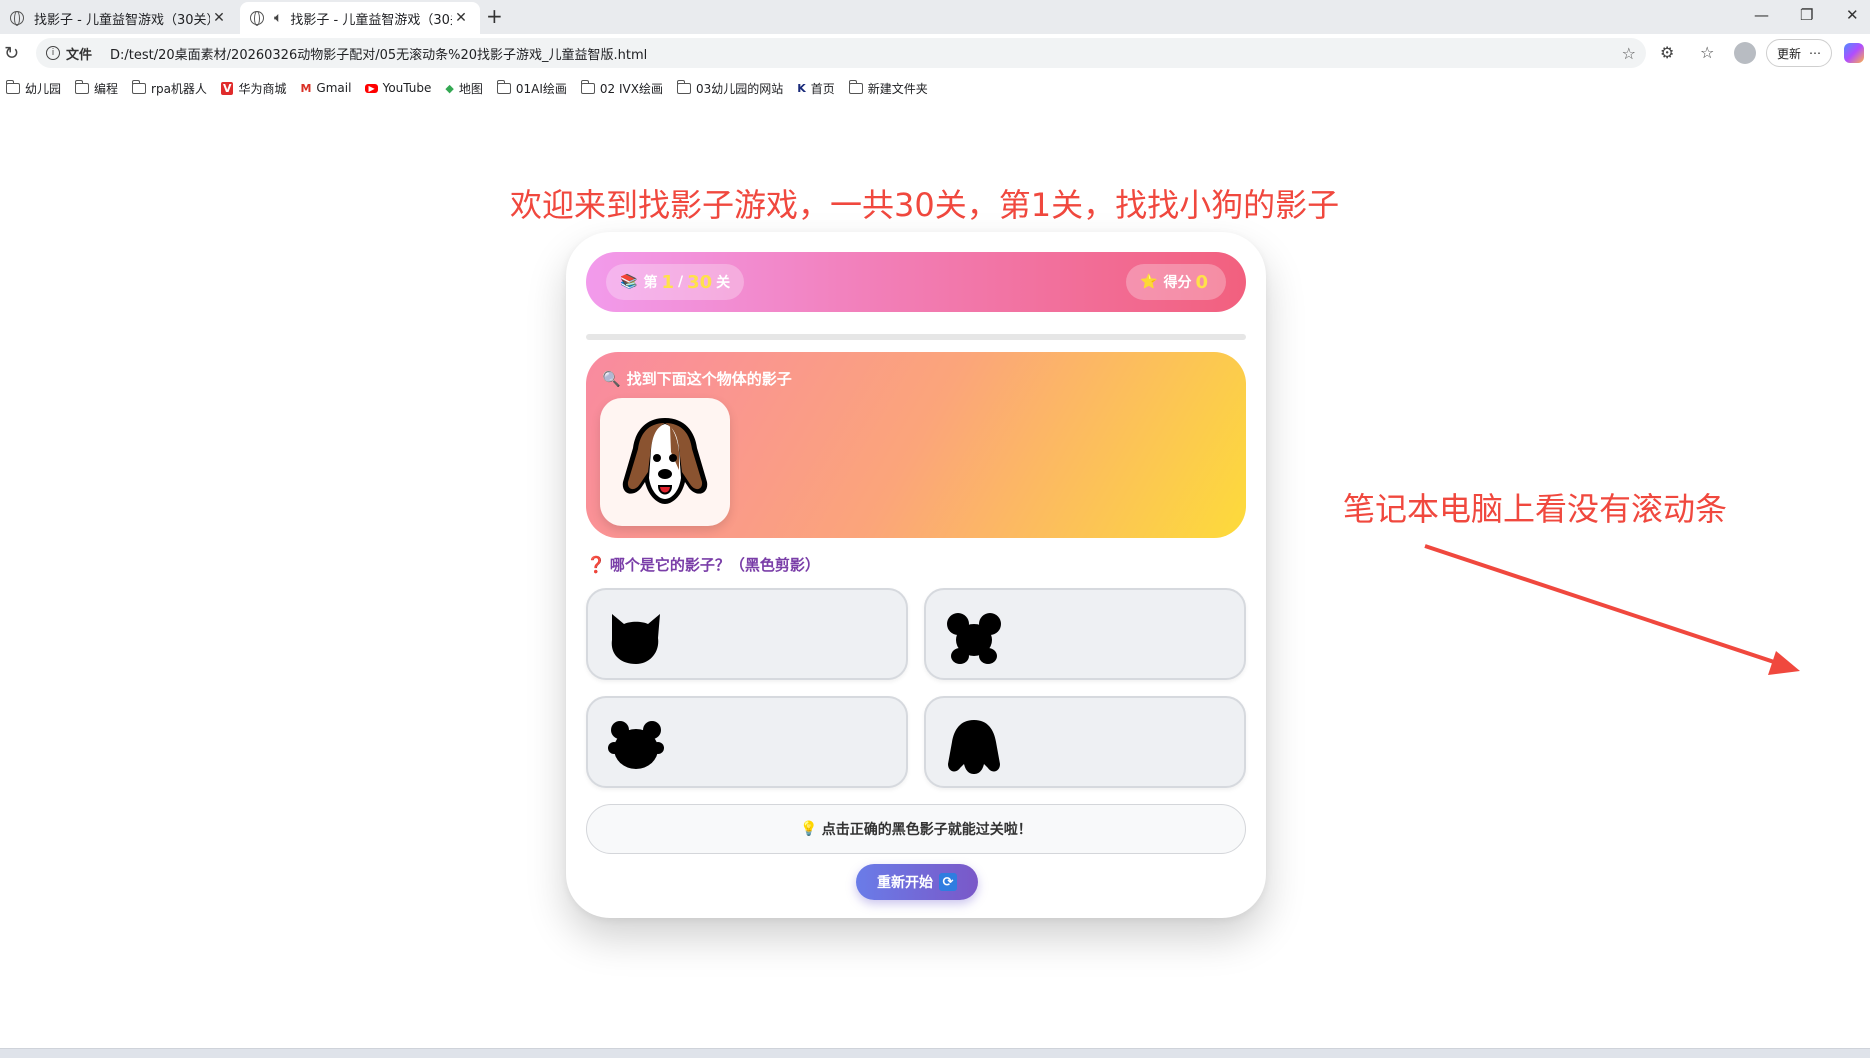  I want to click on score-value: 0, so click(1201, 282).